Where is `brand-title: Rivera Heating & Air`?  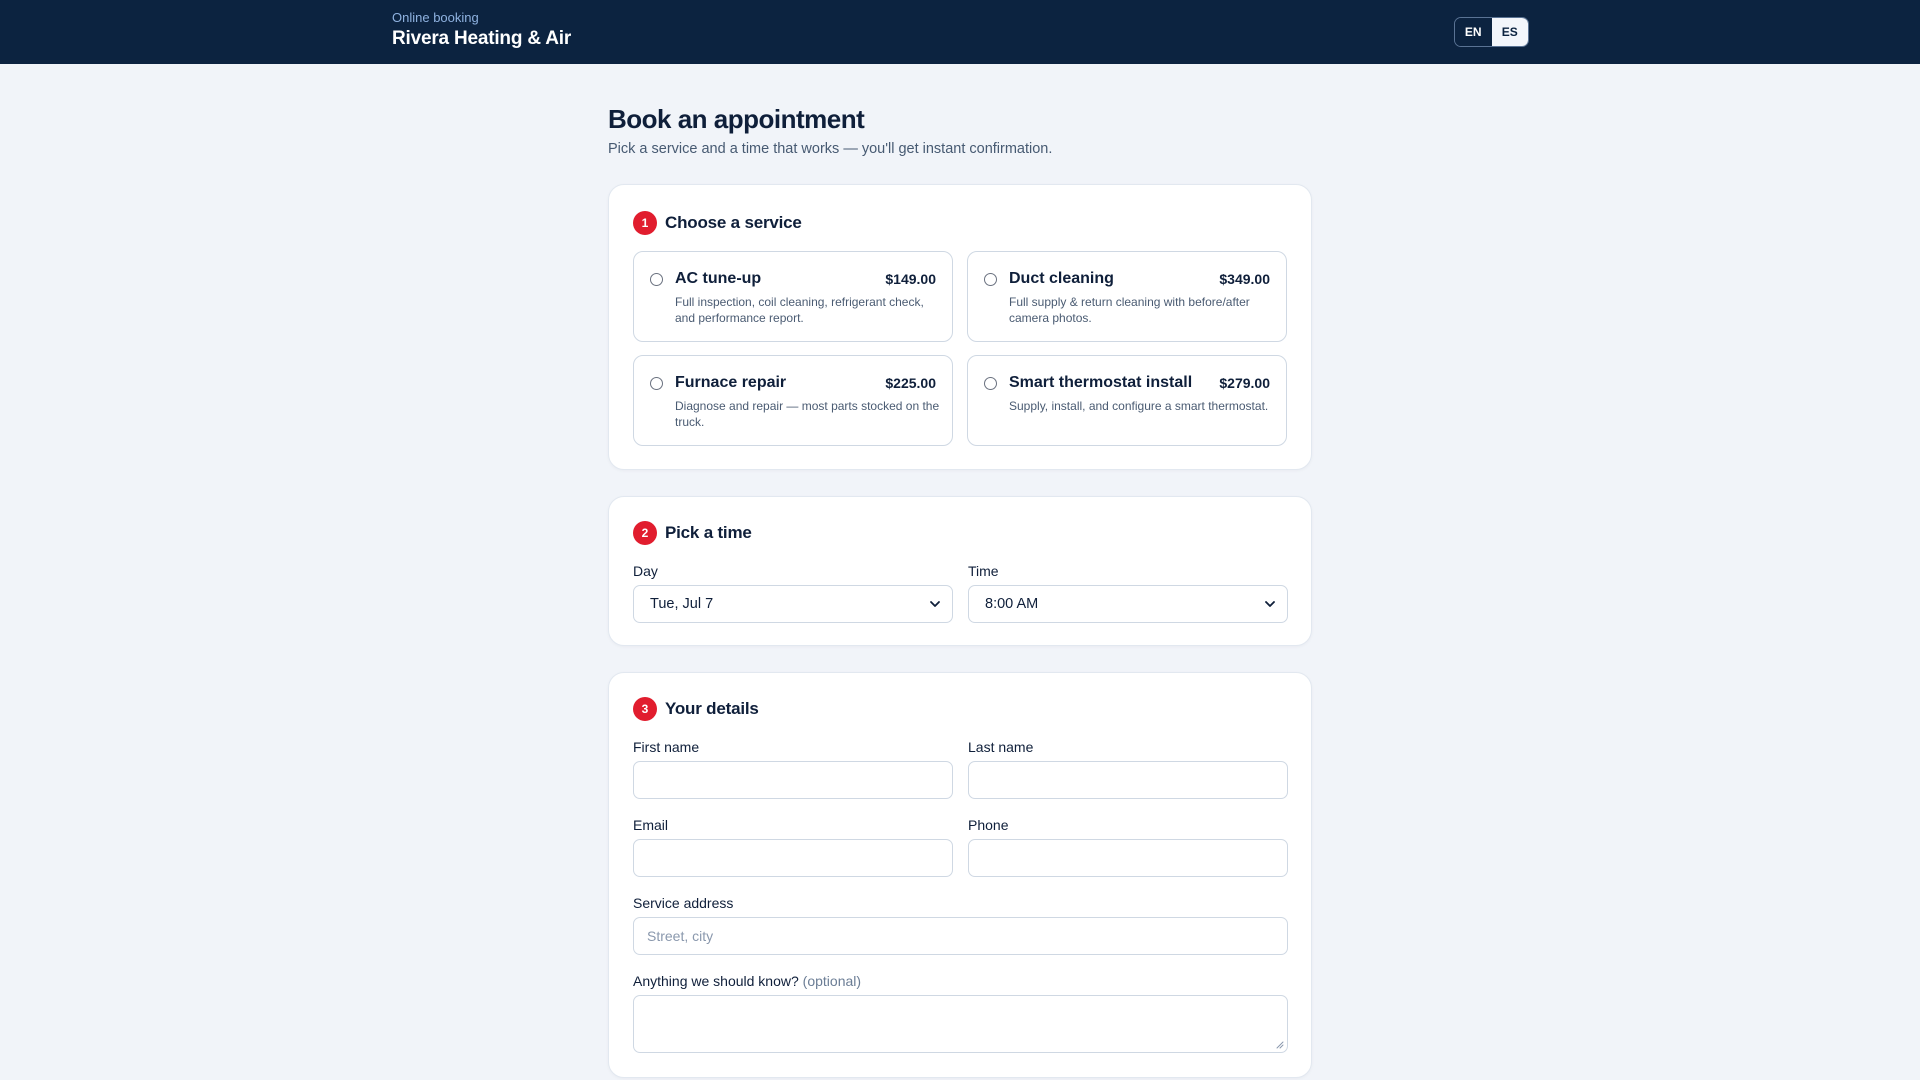
brand-title: Rivera Heating & Air is located at coordinates (482, 38).